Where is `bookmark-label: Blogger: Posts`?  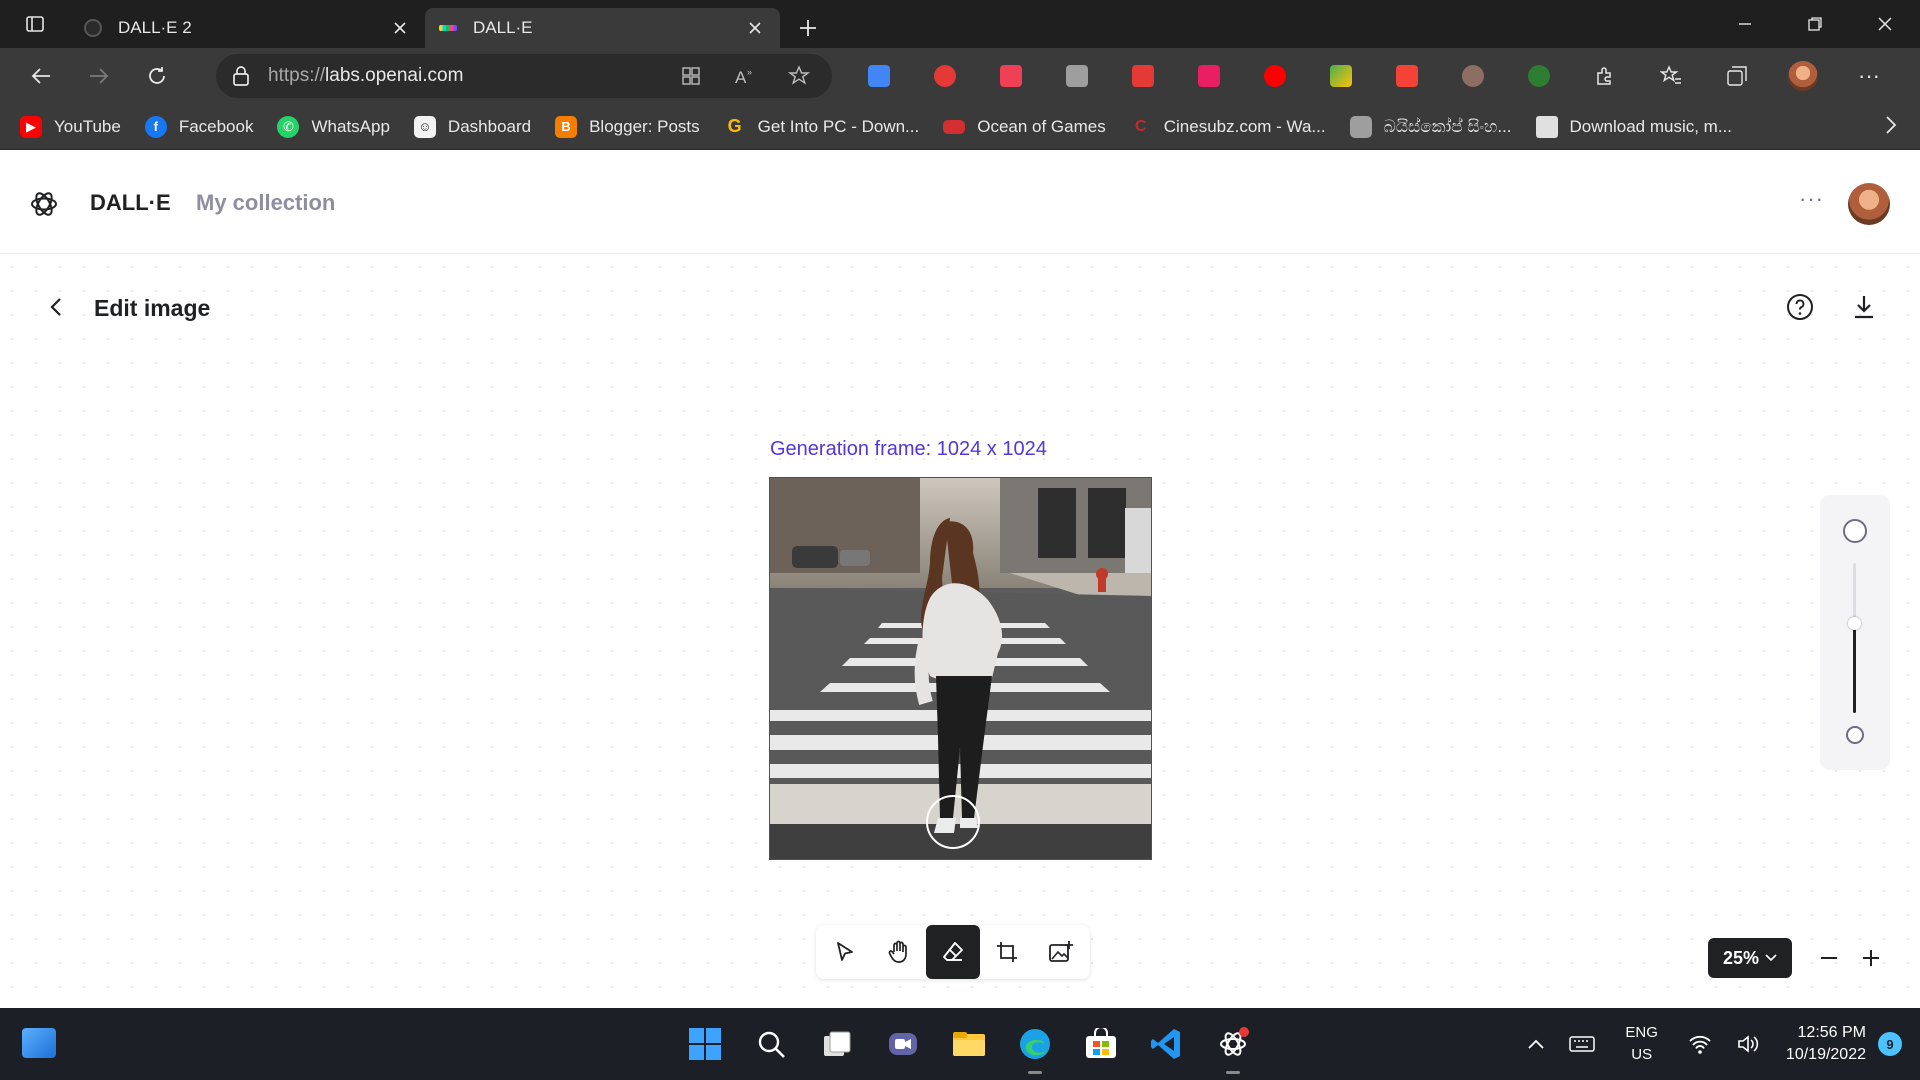 bookmark-label: Blogger: Posts is located at coordinates (644, 126).